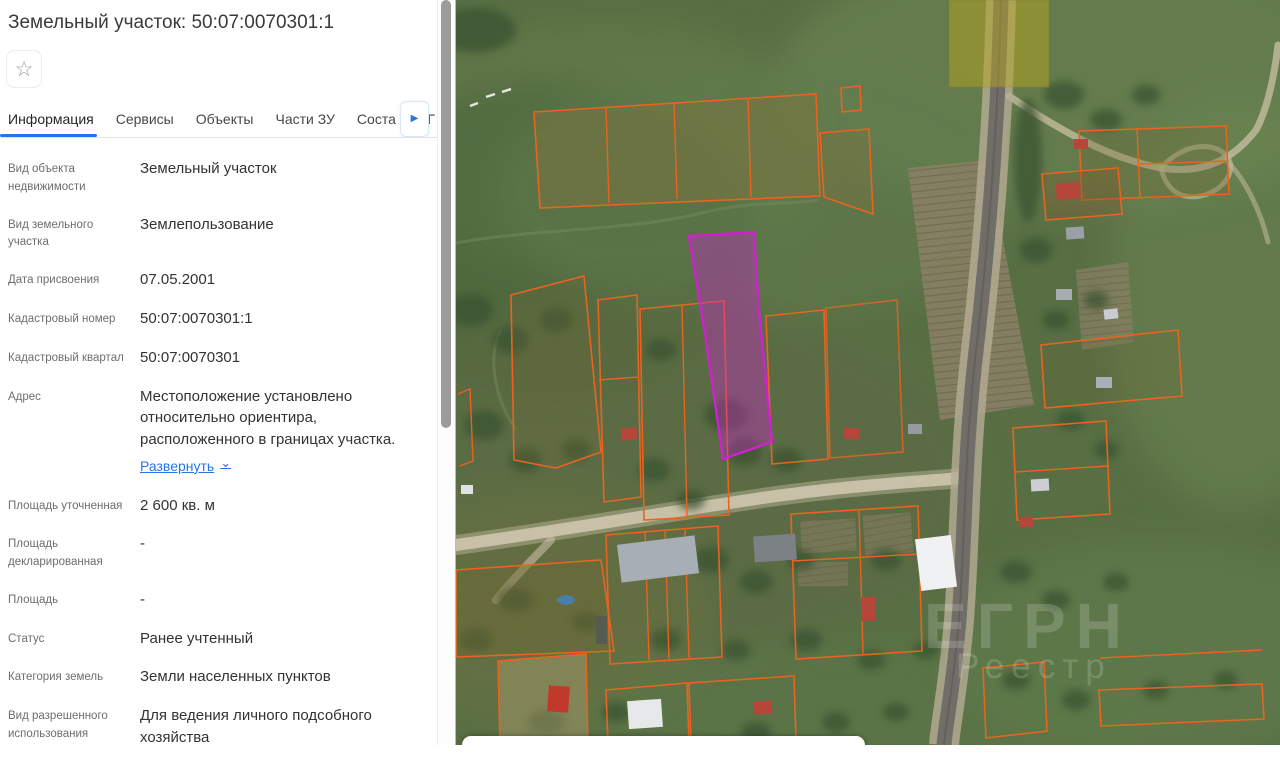 The image size is (1280, 758). I want to click on field-value: 50:07:0070301, so click(190, 357).